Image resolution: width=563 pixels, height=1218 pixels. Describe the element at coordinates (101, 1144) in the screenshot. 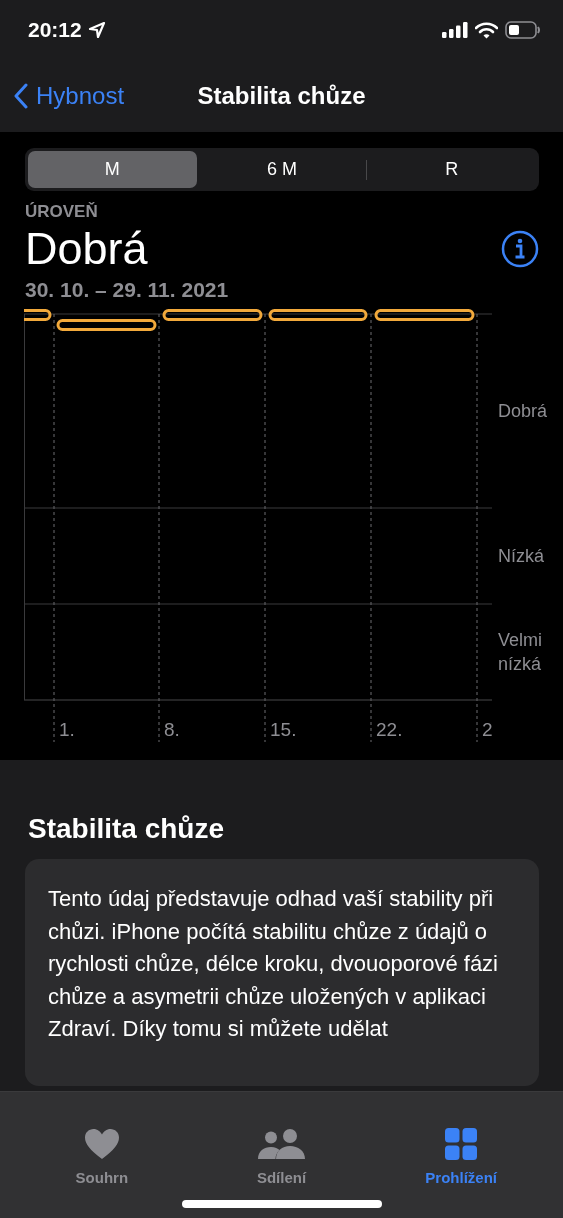

I see `heart-icon` at that location.